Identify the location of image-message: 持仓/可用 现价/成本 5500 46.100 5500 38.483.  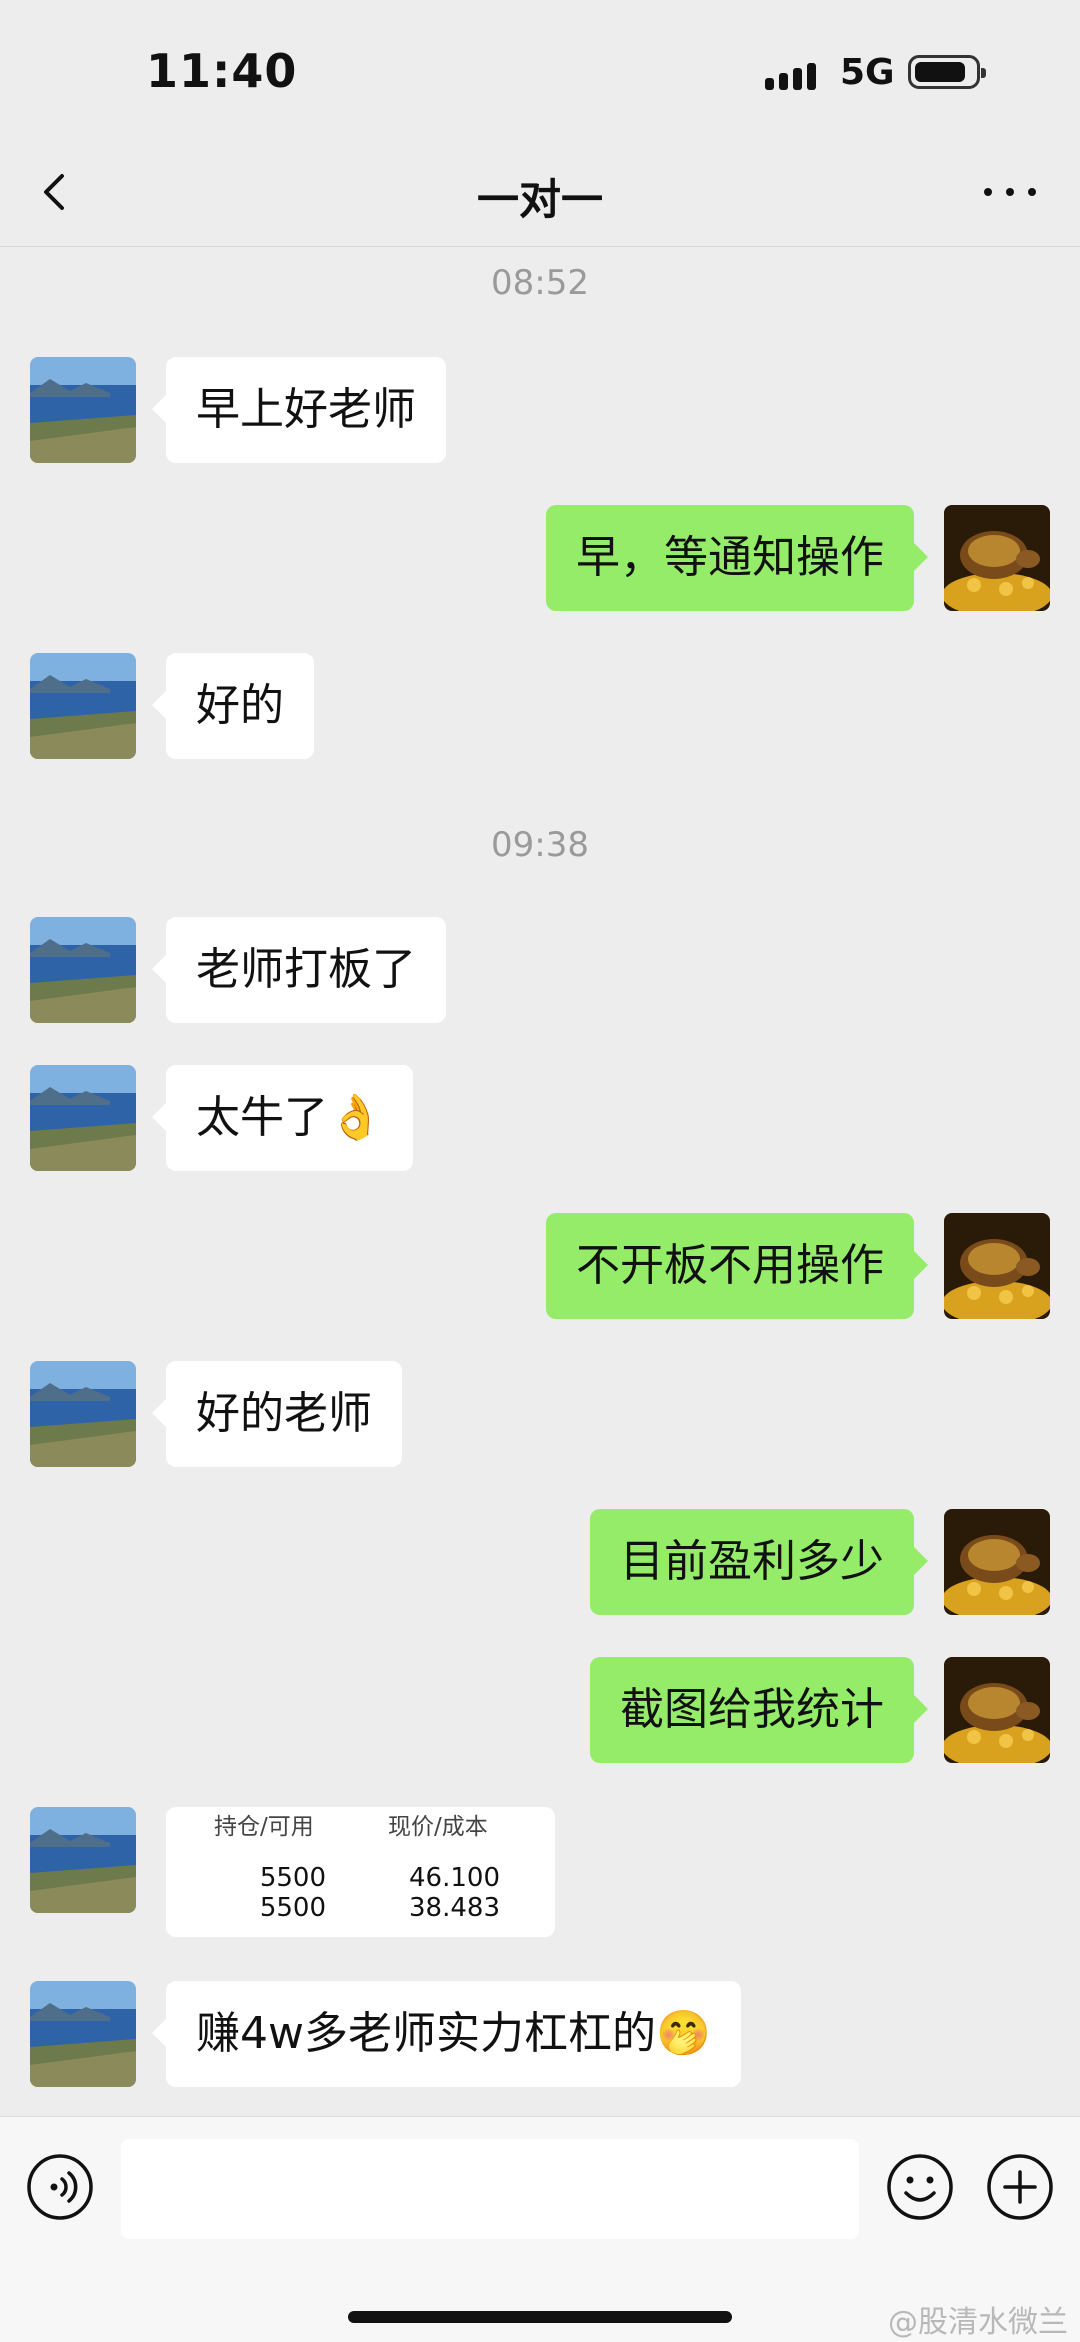
(360, 1872).